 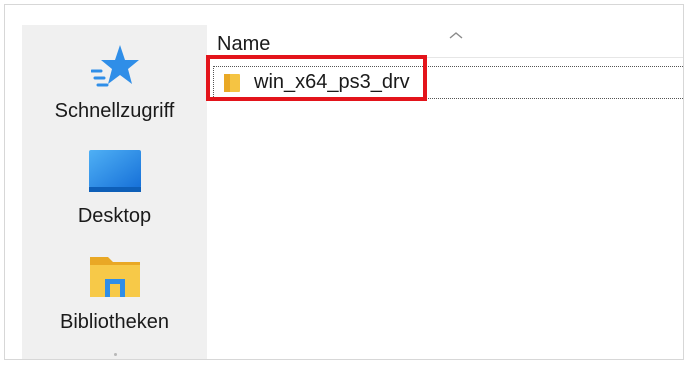 I want to click on nav-item-label: Schnellzugriff, so click(x=114, y=111).